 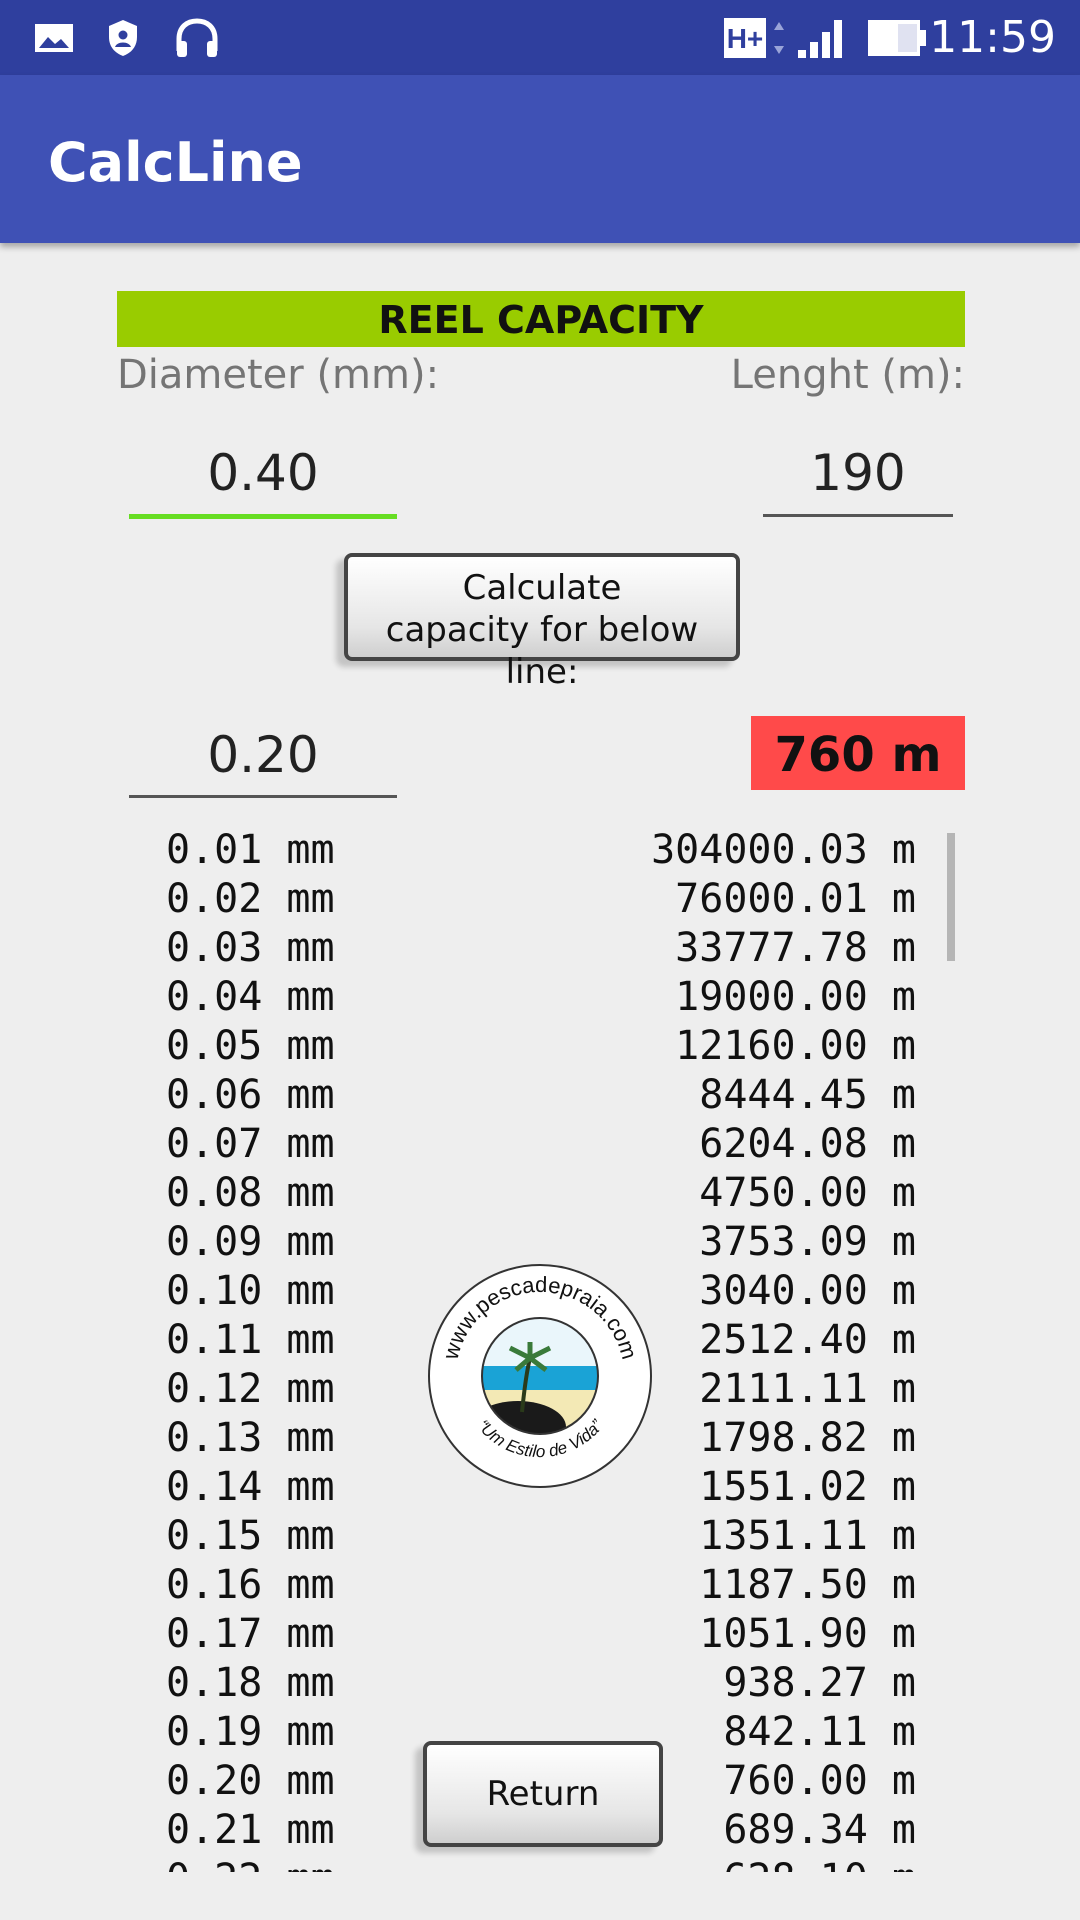 What do you see at coordinates (992, 37) in the screenshot?
I see `status-time: 11:59` at bounding box center [992, 37].